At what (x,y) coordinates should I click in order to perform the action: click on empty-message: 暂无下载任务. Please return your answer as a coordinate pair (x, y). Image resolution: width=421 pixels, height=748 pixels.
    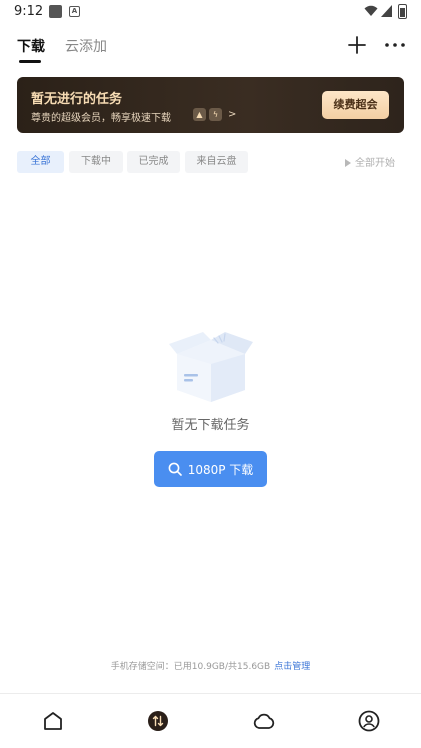
    Looking at the image, I should click on (210, 425).